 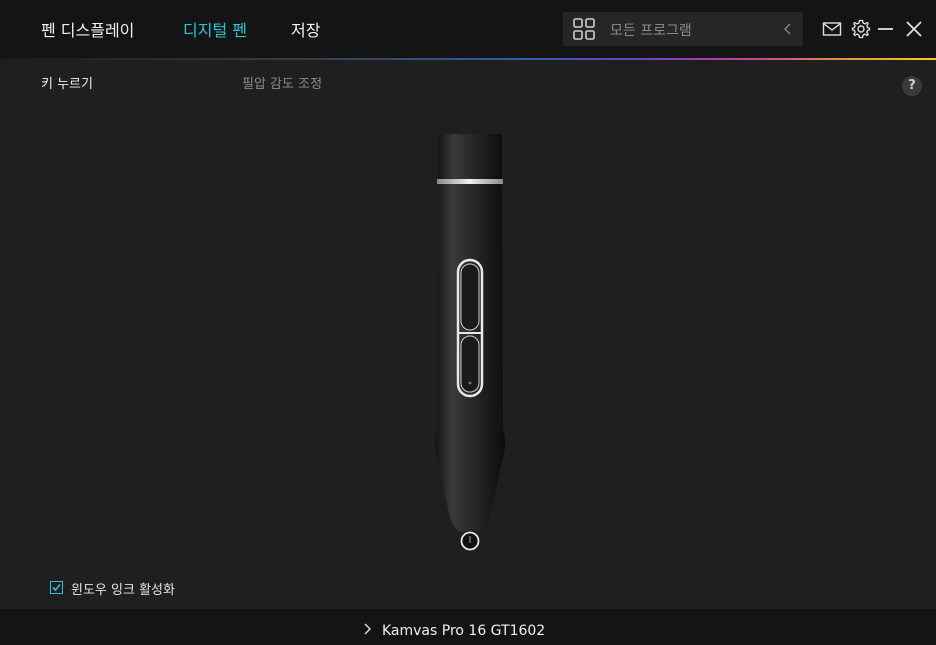 What do you see at coordinates (87, 29) in the screenshot?
I see `tab-pen-display: 펜 디스플레이` at bounding box center [87, 29].